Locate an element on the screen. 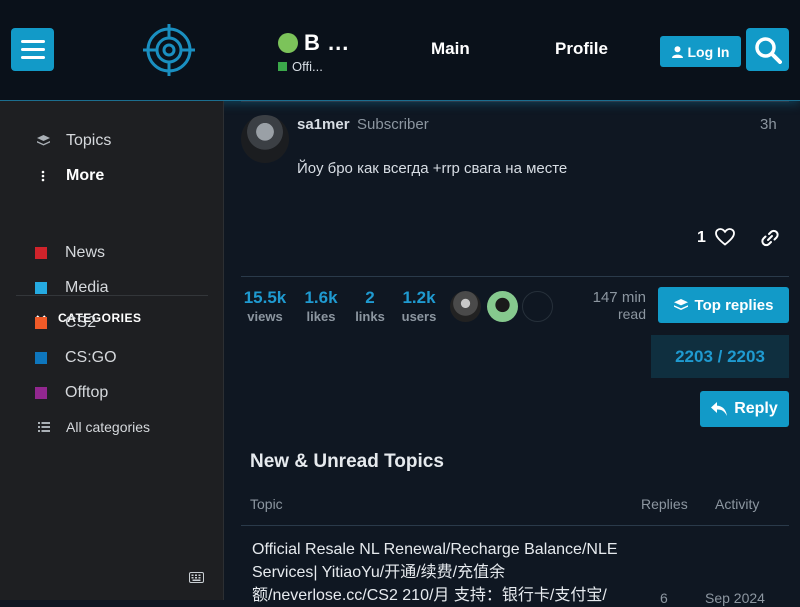 This screenshot has height=607, width=800. stat-label: likes is located at coordinates (321, 316).